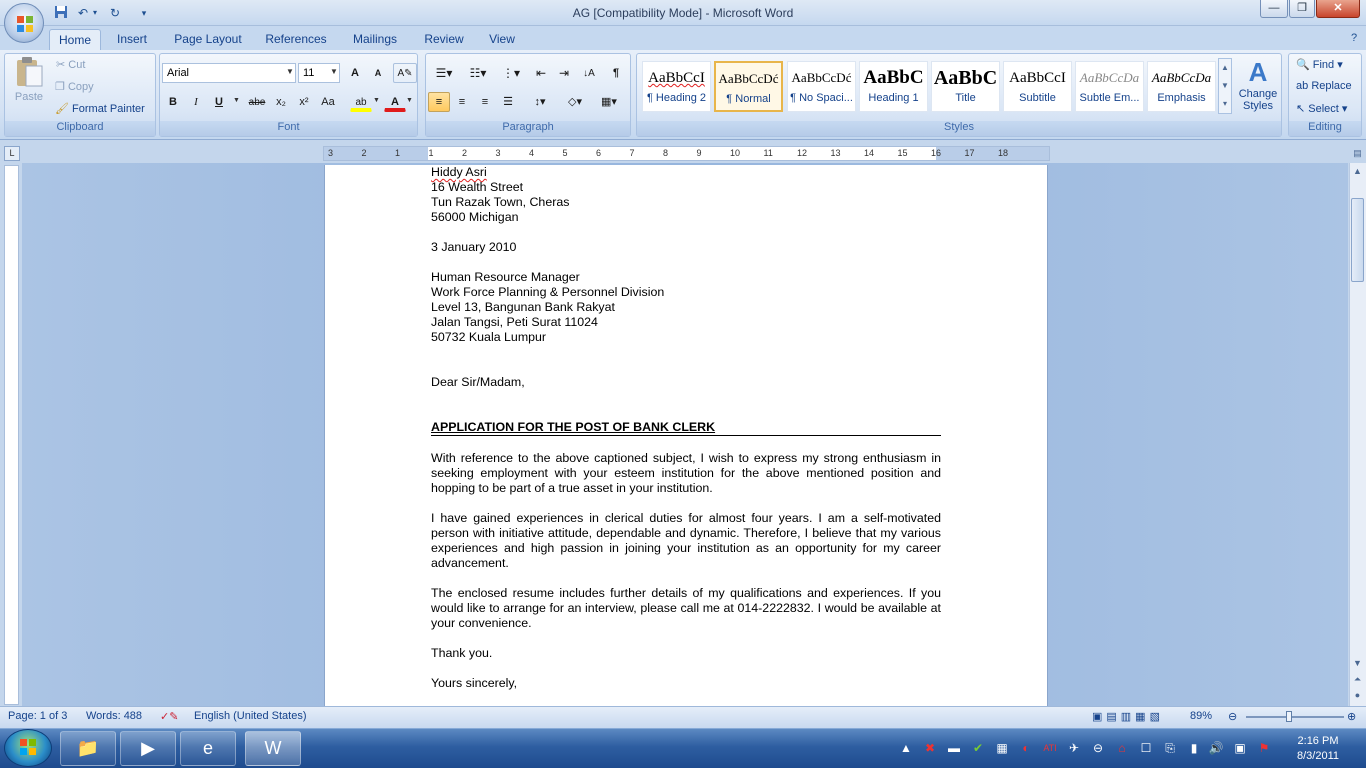 The width and height of the screenshot is (1366, 768). What do you see at coordinates (1357, 663) in the screenshot?
I see `scroll-down-icon: ▼` at bounding box center [1357, 663].